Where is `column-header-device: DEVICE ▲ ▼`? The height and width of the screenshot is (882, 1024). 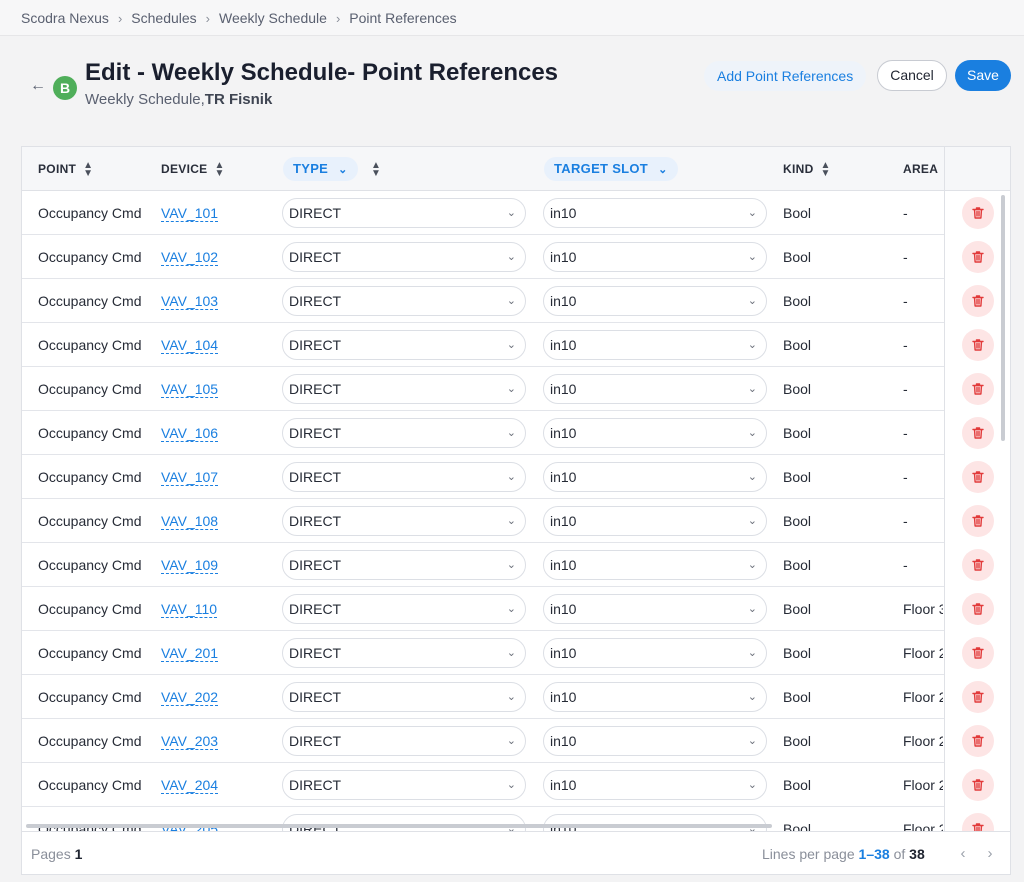
column-header-device: DEVICE ▲ ▼ is located at coordinates (193, 169).